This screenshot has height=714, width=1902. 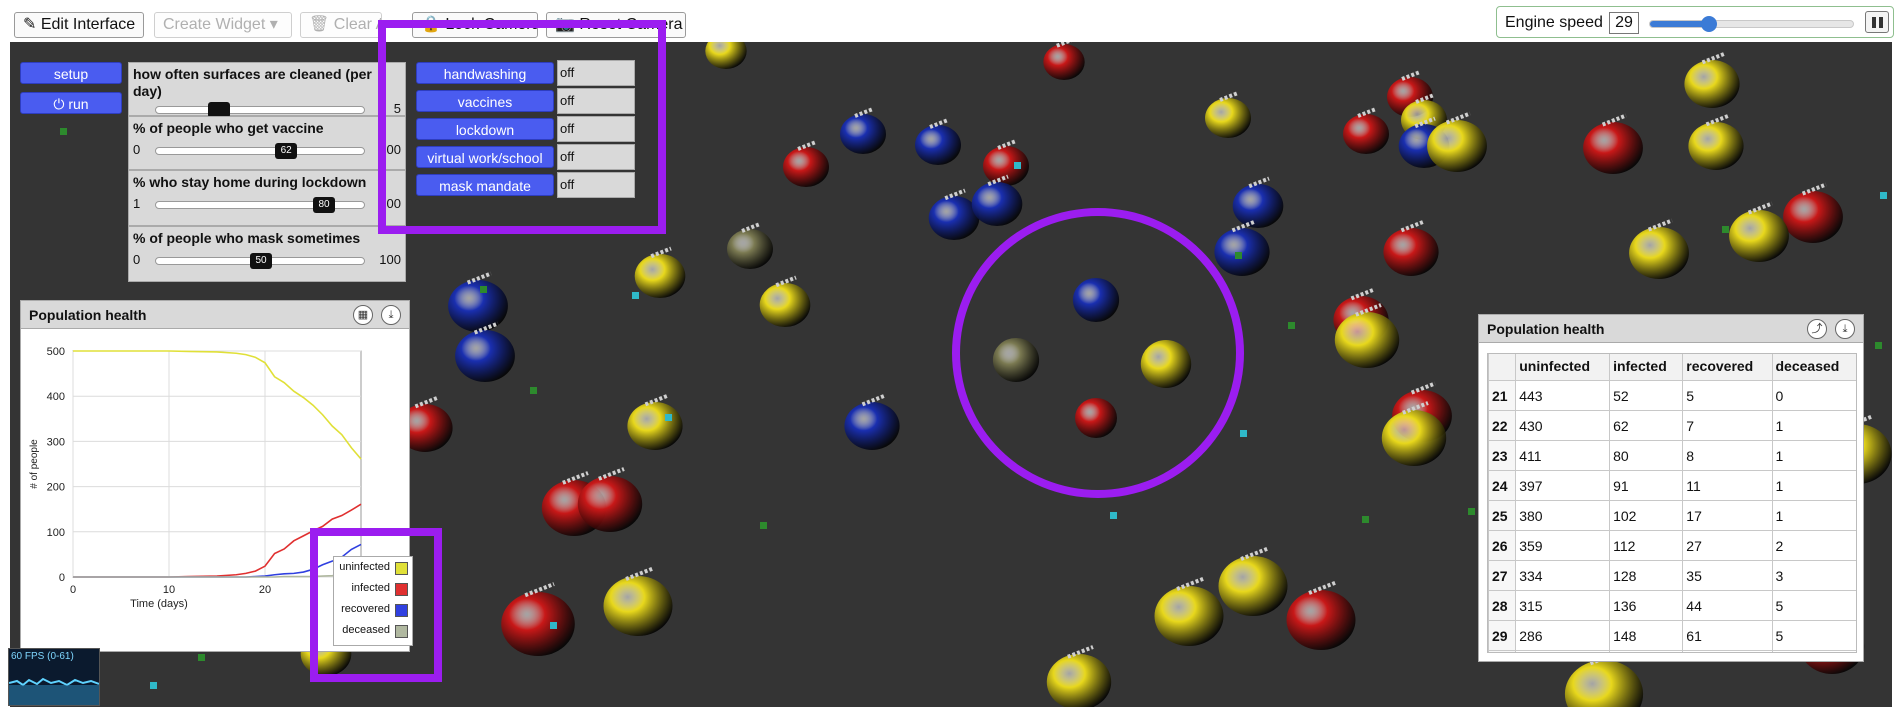 What do you see at coordinates (1502, 515) in the screenshot?
I see `row-index-cell: 25` at bounding box center [1502, 515].